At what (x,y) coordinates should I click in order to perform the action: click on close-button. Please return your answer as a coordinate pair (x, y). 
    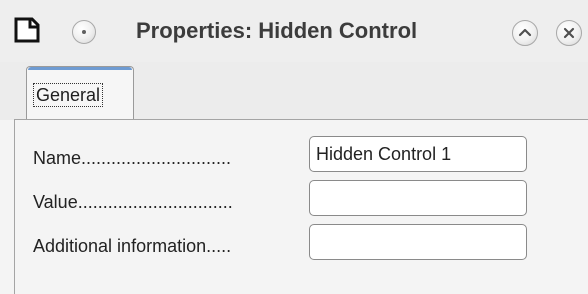
    Looking at the image, I should click on (569, 33).